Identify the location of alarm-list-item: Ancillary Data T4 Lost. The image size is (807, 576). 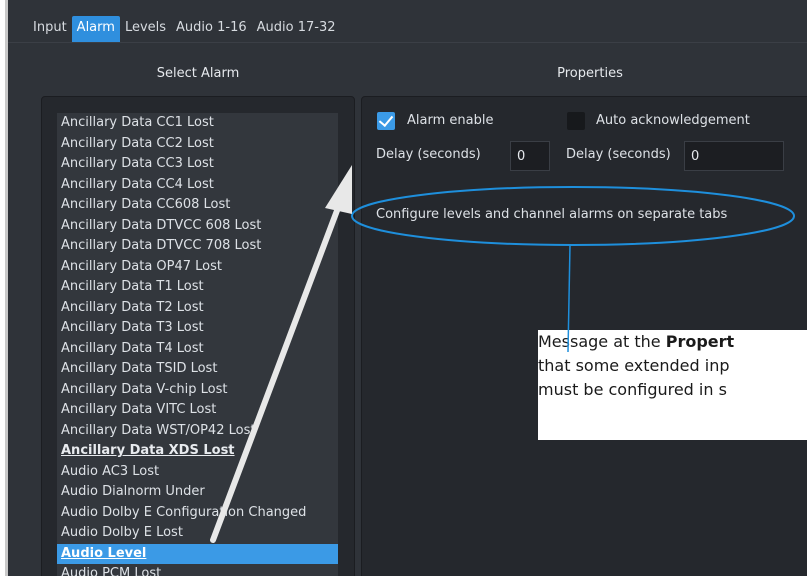
(197, 349).